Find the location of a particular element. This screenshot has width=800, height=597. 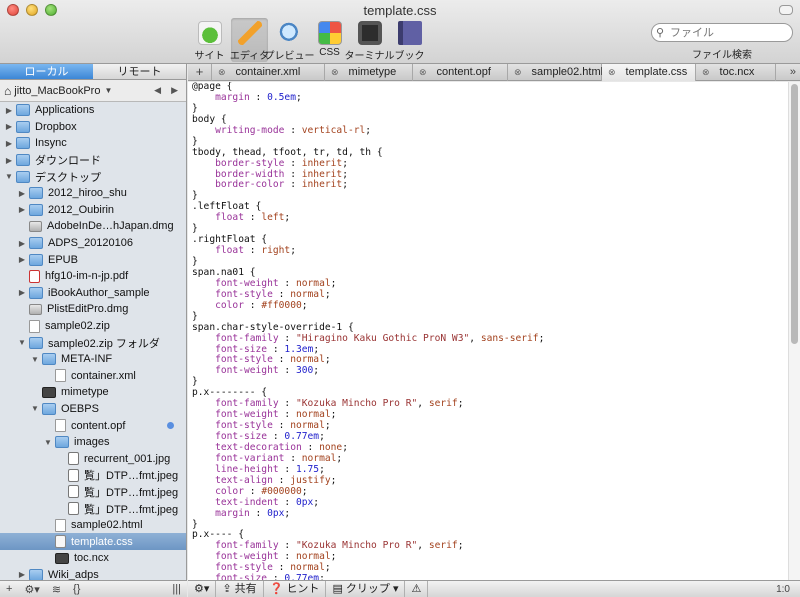

back-button: ◀ is located at coordinates (157, 90).